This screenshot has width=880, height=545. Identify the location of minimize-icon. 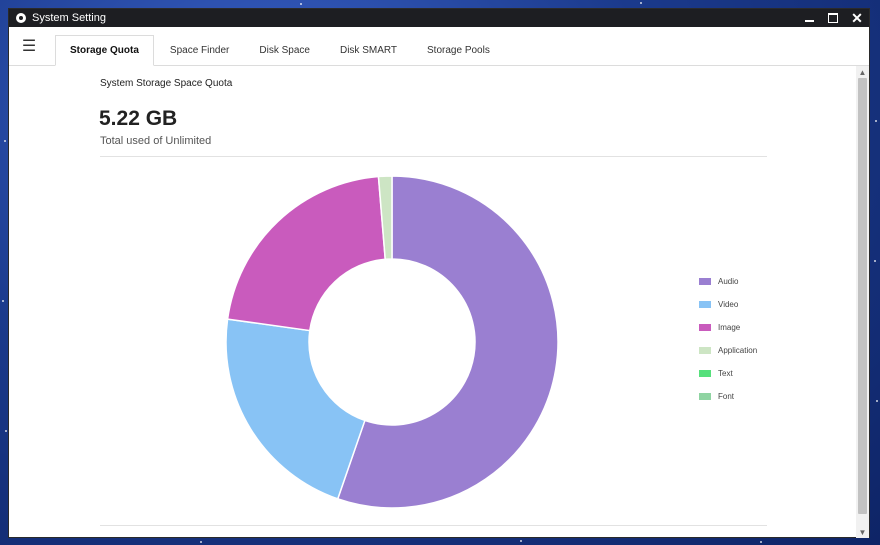
(809, 21).